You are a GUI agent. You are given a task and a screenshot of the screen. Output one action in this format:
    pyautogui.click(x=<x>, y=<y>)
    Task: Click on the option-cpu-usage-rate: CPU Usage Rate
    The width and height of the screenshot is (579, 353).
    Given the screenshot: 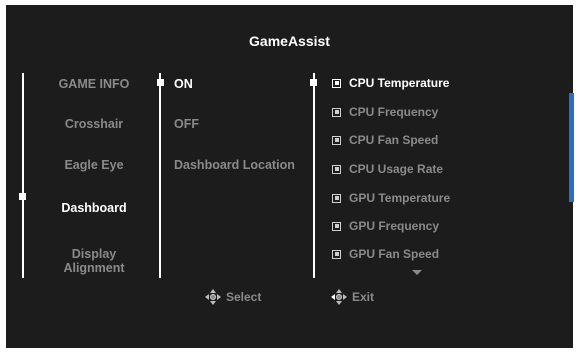 What is the action you would take?
    pyautogui.click(x=387, y=169)
    